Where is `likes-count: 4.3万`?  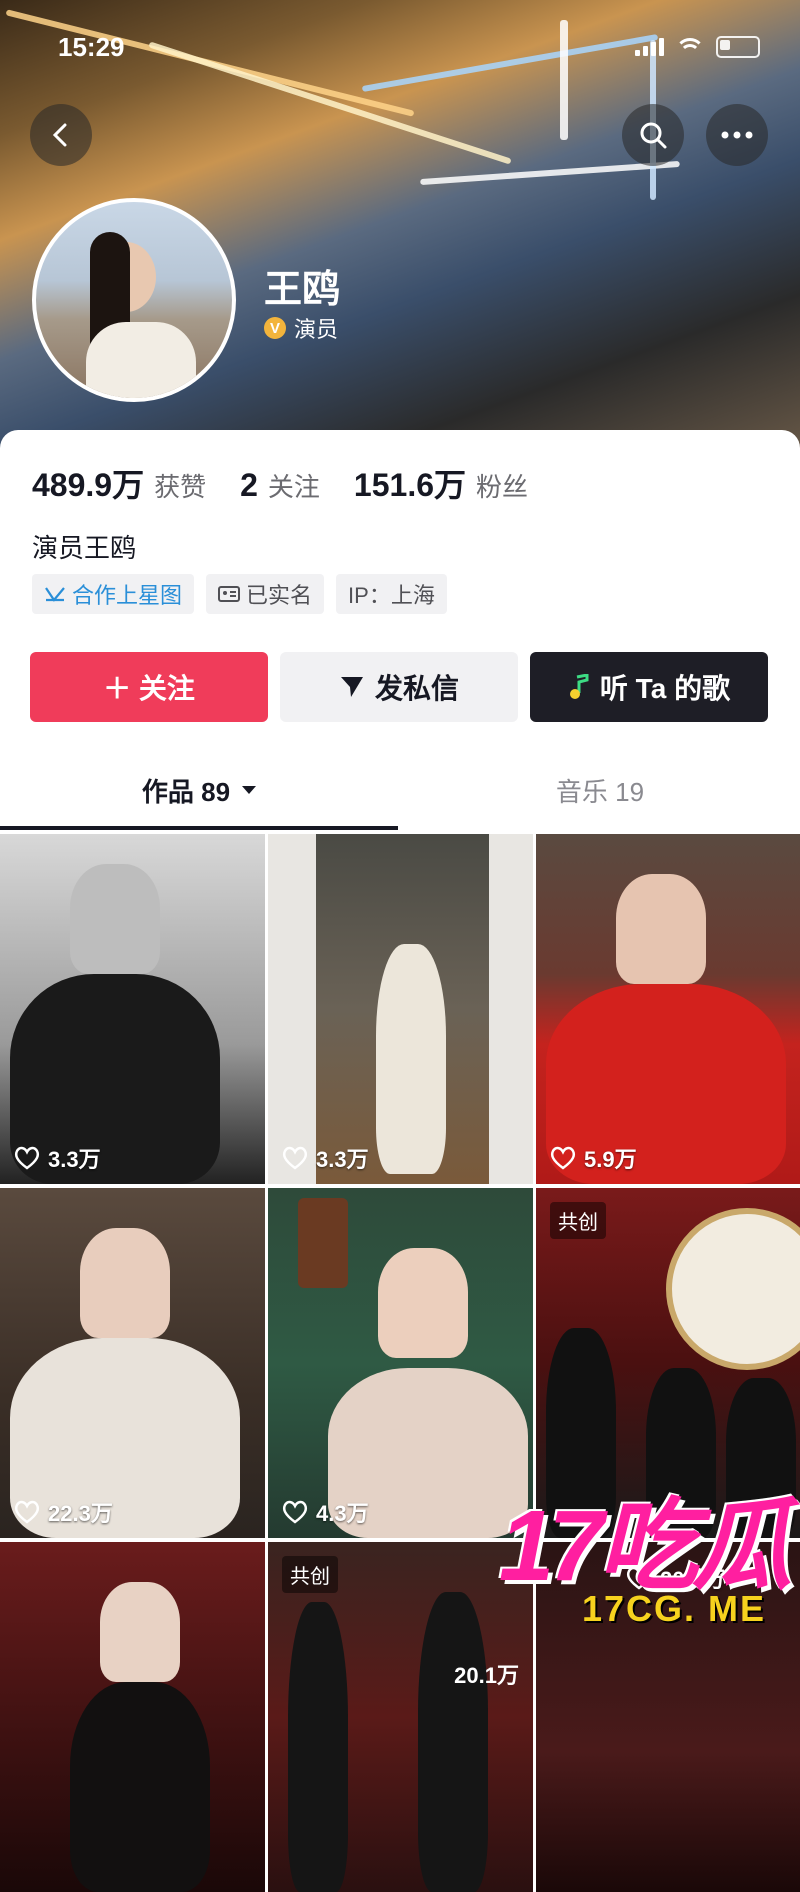
likes-count: 4.3万 is located at coordinates (342, 1513).